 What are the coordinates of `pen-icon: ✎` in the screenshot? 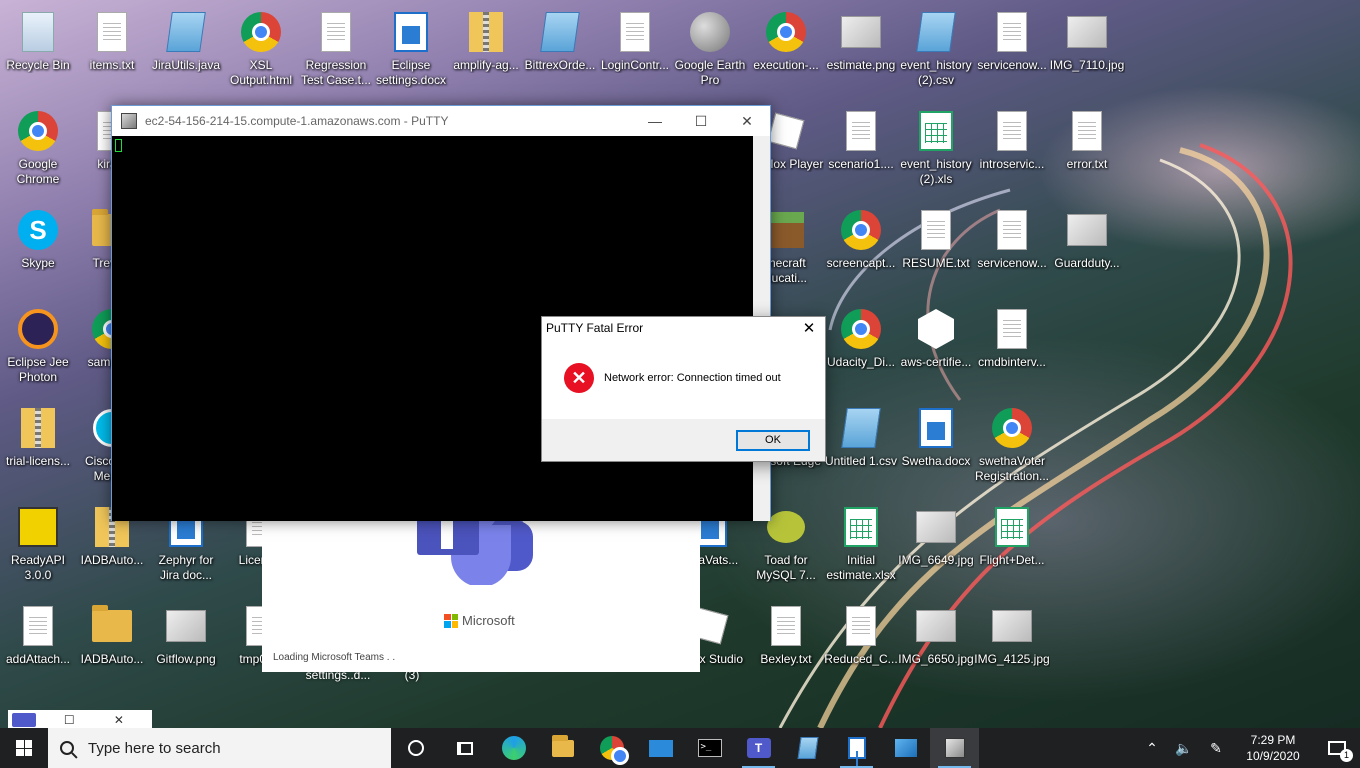 It's located at (1216, 748).